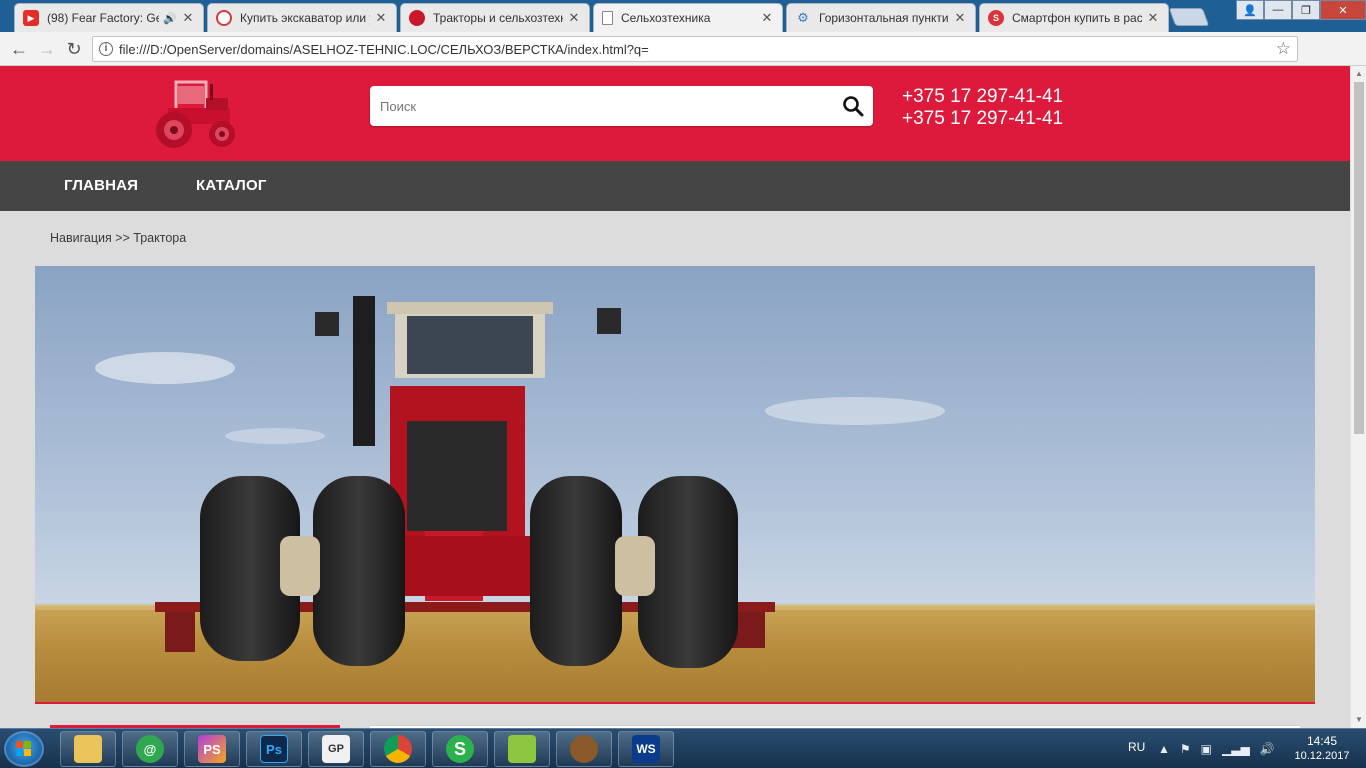  What do you see at coordinates (1322, 756) in the screenshot?
I see `clock-date: 10.12.2017` at bounding box center [1322, 756].